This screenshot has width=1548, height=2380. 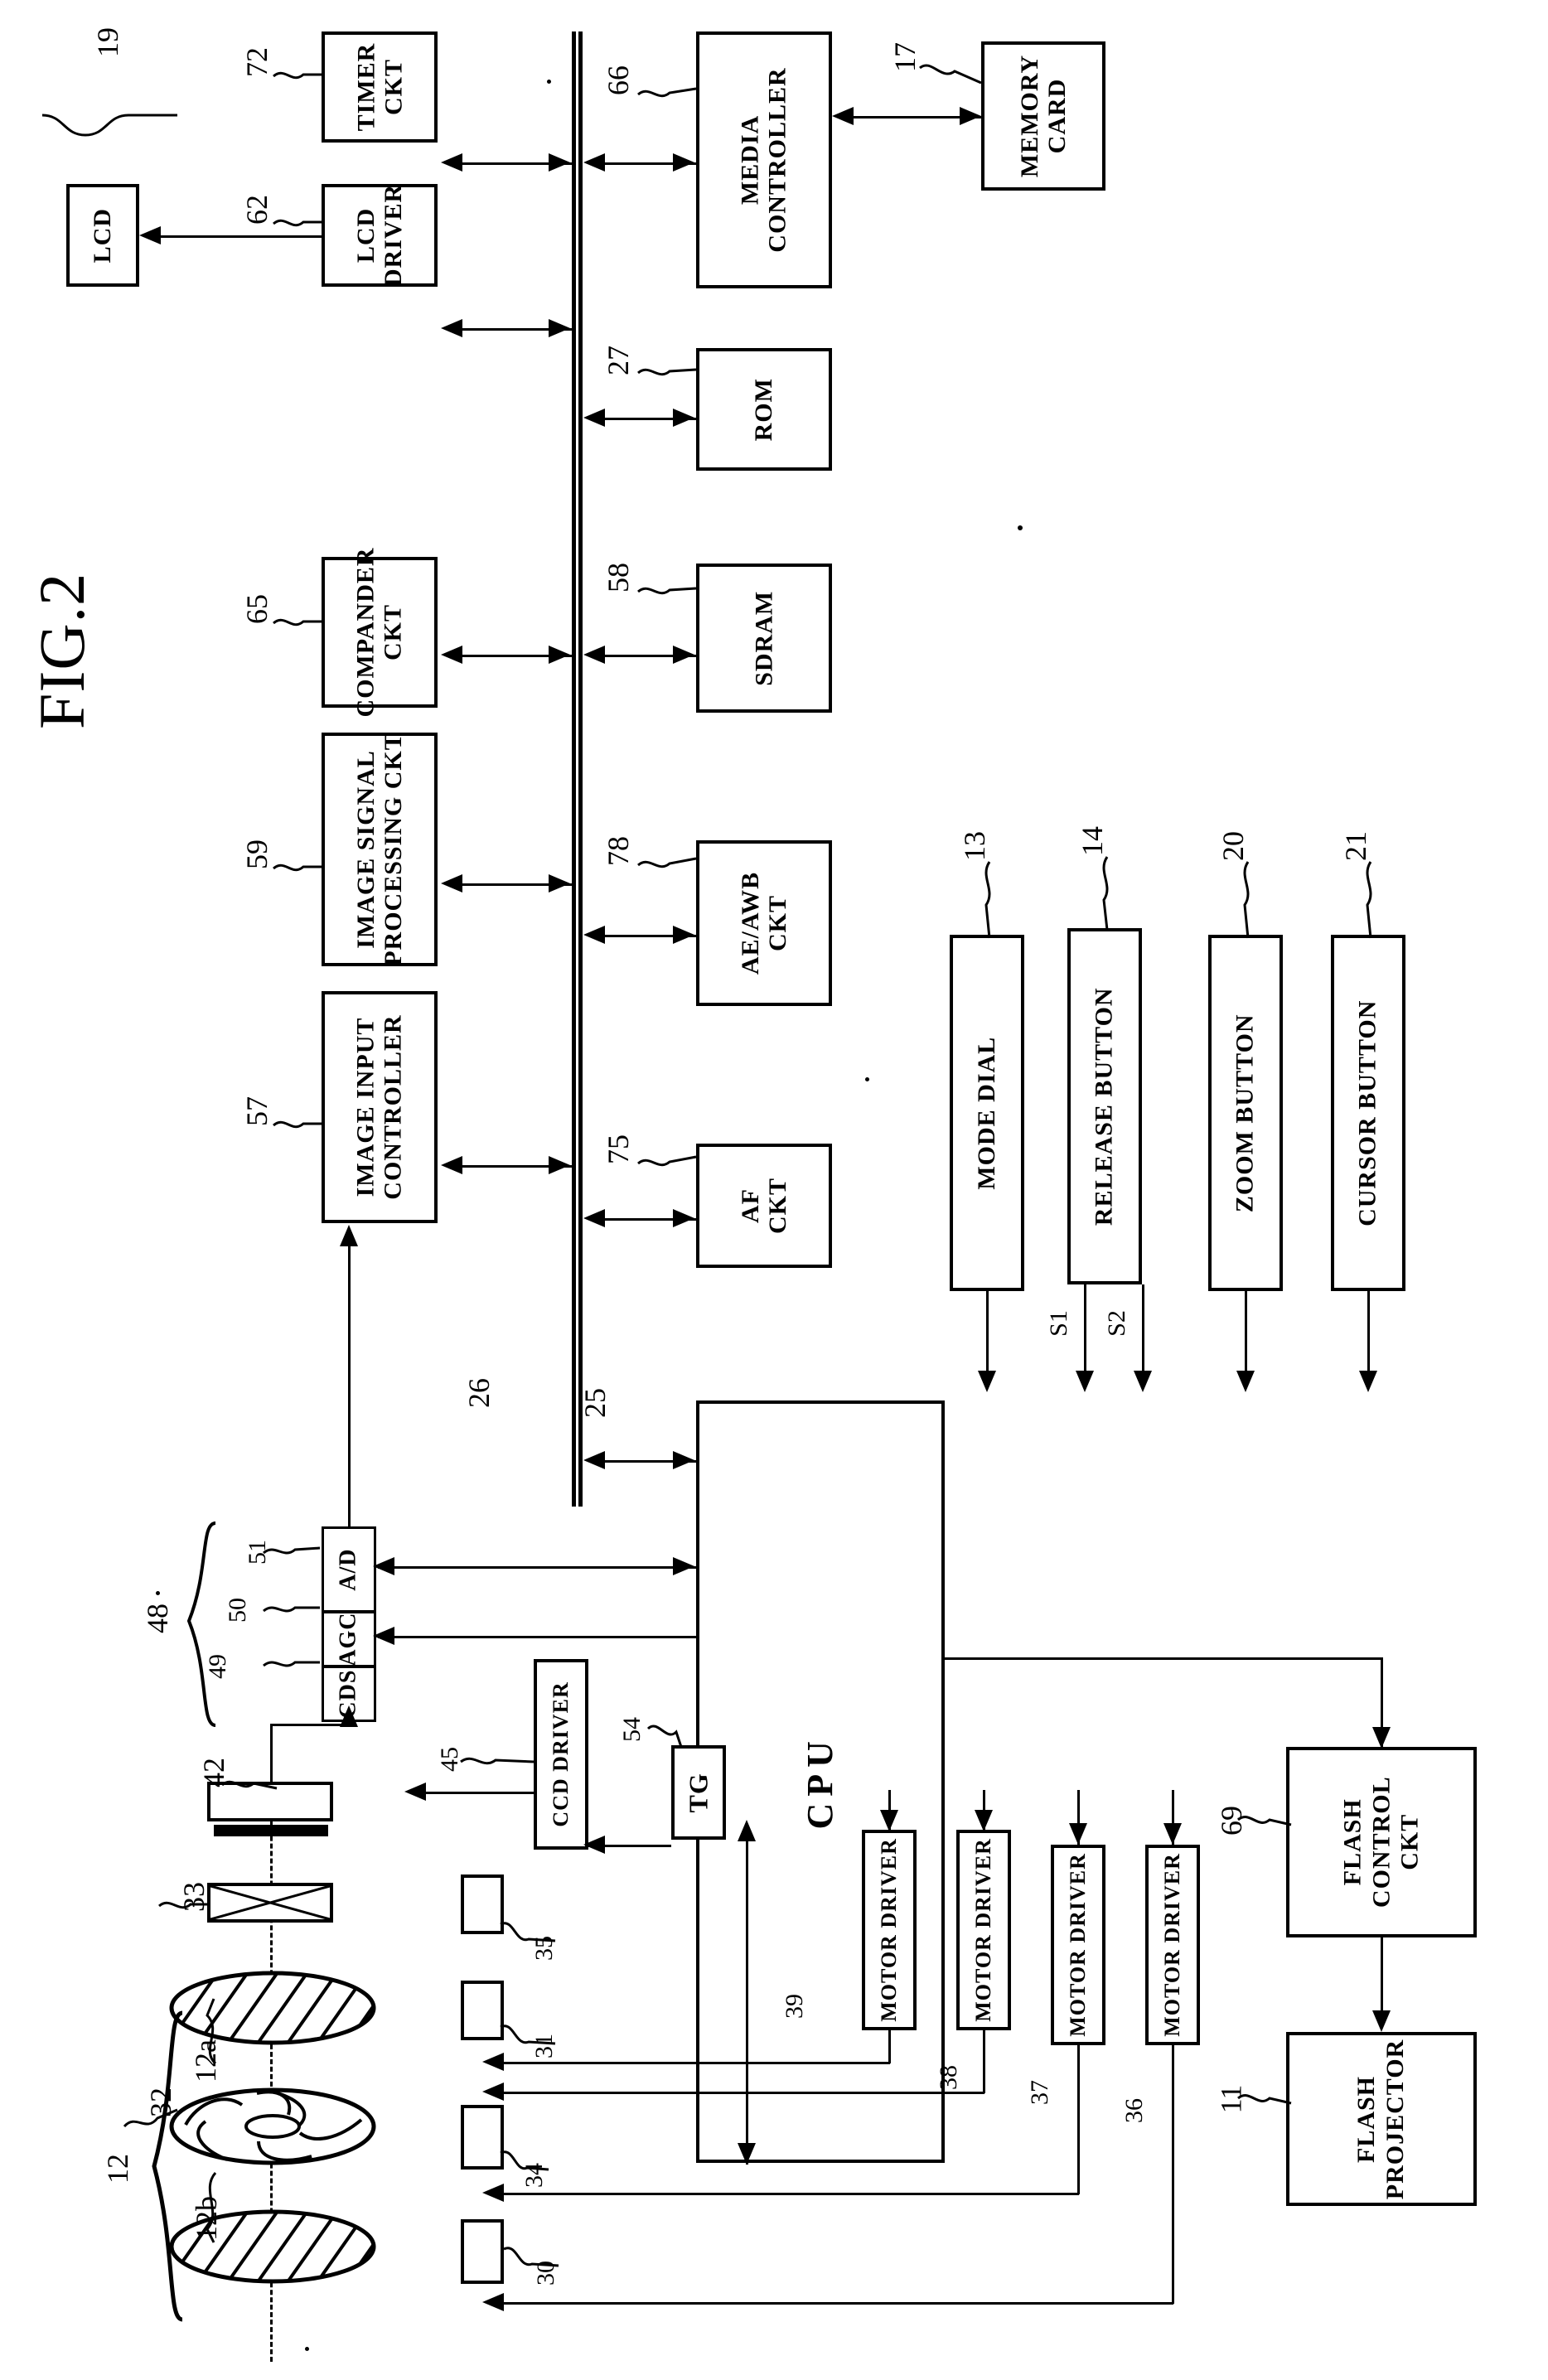 I want to click on arrowhead-s2, so click(x=1143, y=1381).